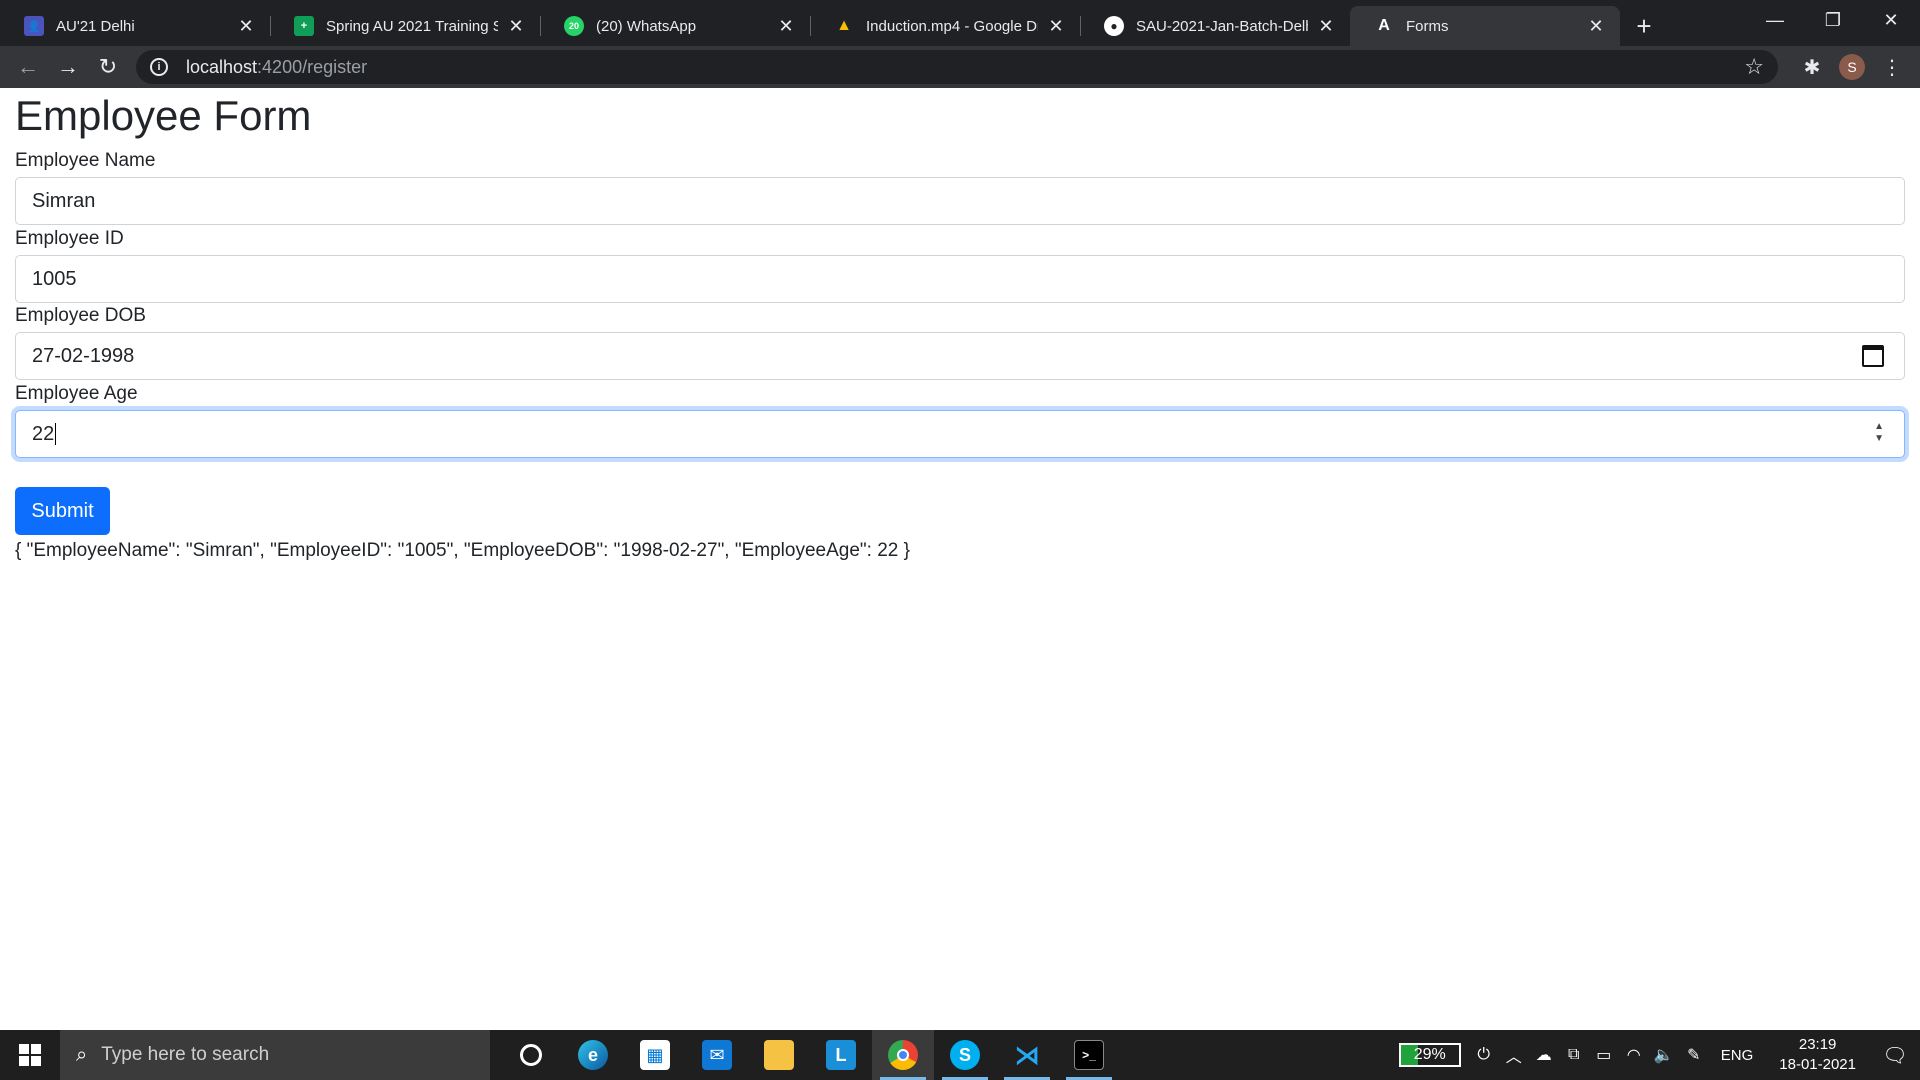  I want to click on bookmark-star-icon: ☆, so click(1754, 67).